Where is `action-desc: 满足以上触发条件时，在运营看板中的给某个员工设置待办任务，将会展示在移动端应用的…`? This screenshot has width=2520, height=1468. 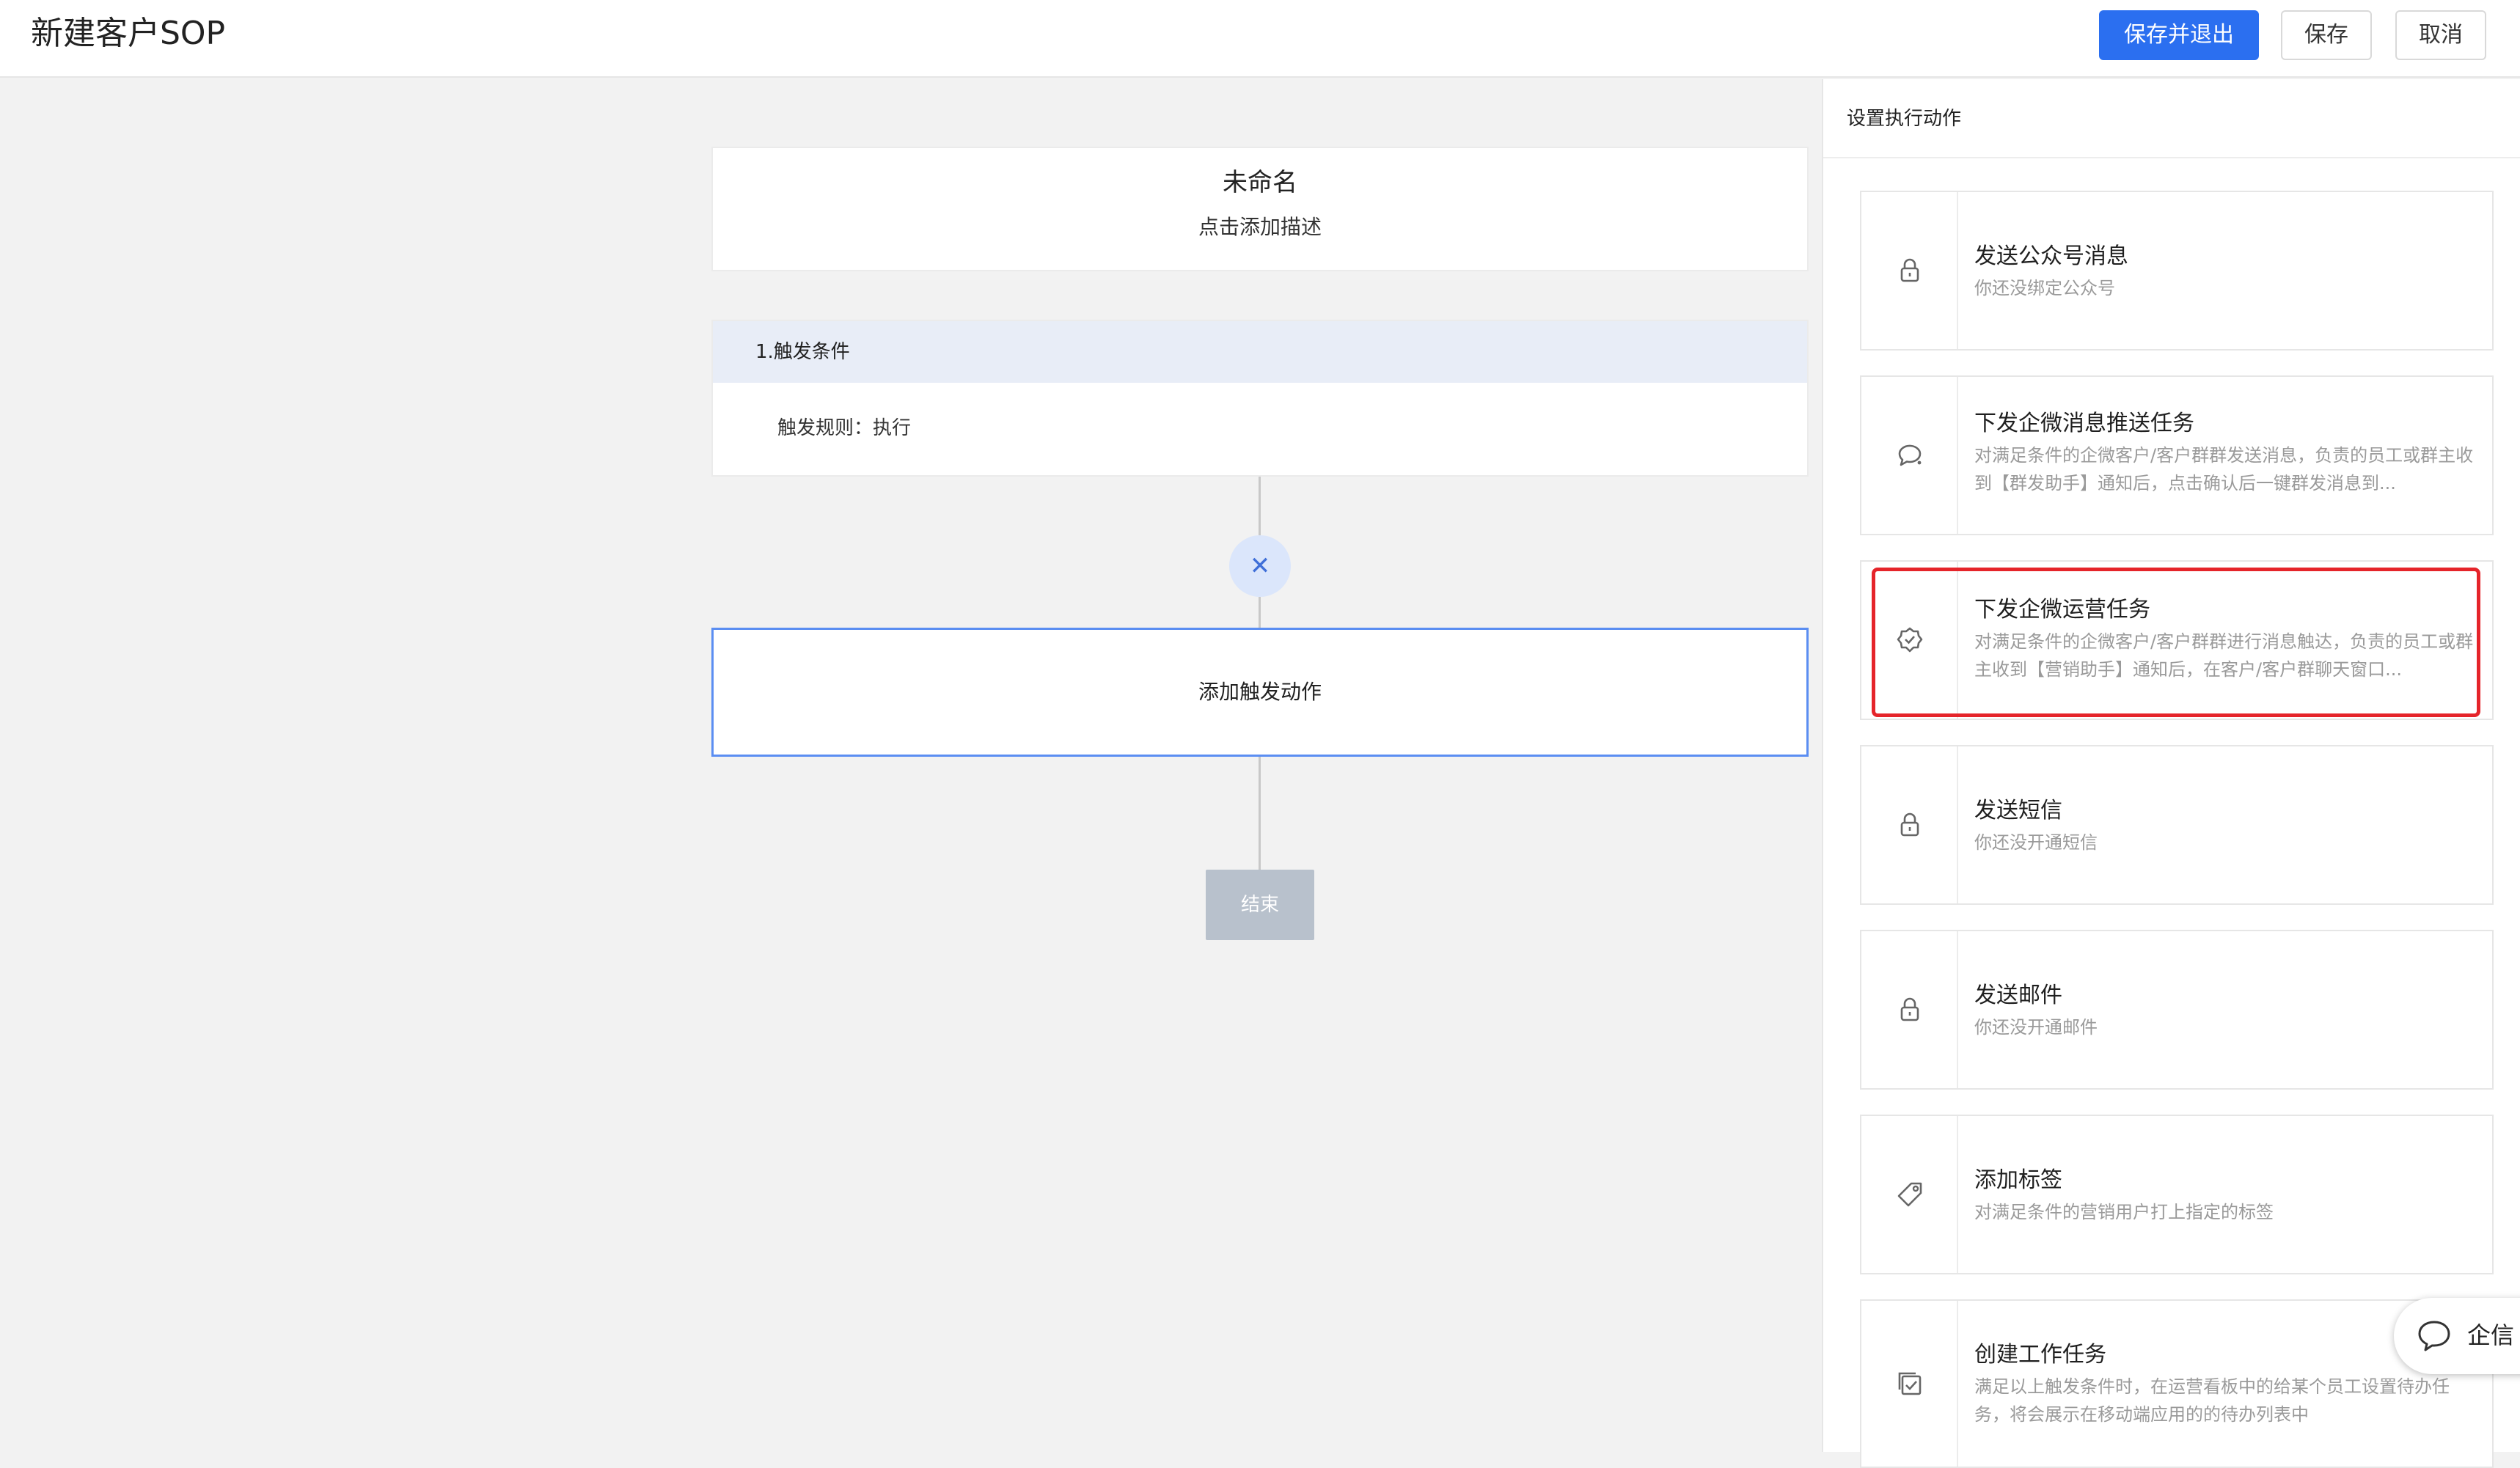 action-desc: 满足以上触发条件时，在运营看板中的给某个员工设置待办任务，将会展示在移动端应用的… is located at coordinates (2212, 1401).